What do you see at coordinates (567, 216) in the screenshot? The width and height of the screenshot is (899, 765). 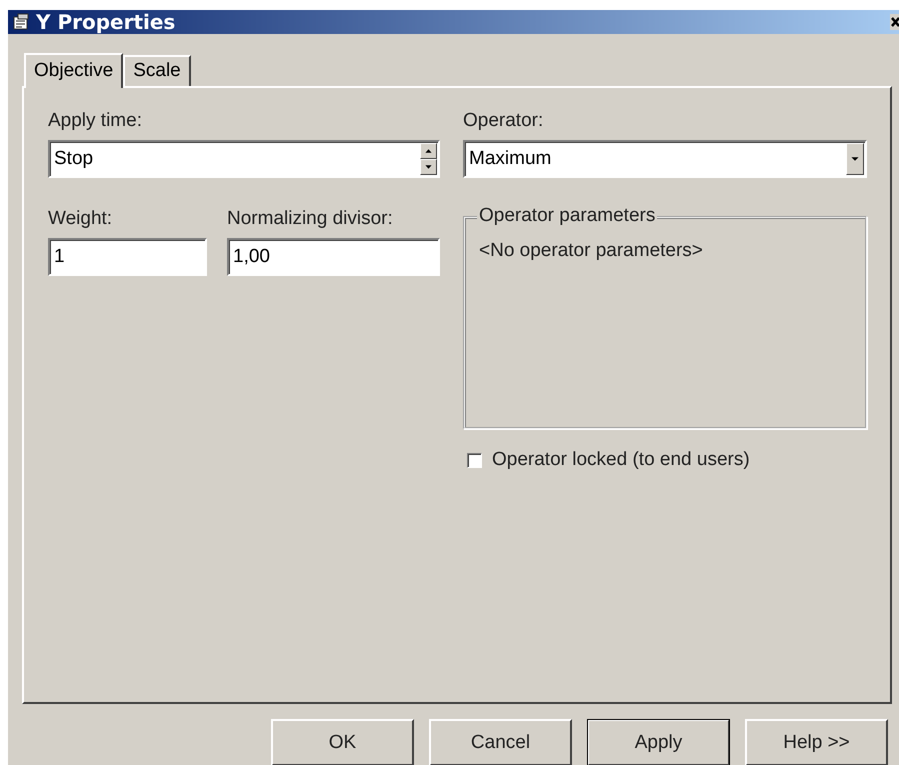 I see `group-title: Operator parameters` at bounding box center [567, 216].